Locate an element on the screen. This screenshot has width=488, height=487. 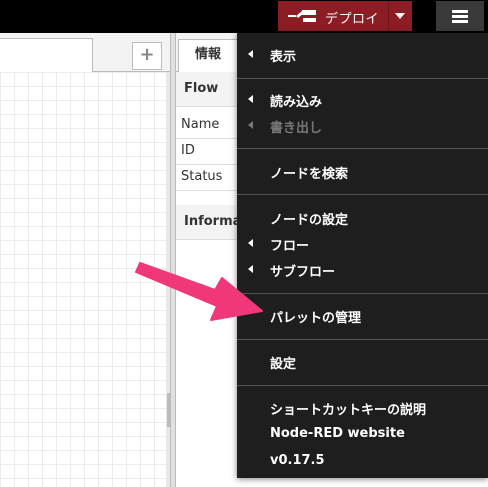
menu-item-website: Node-RED website is located at coordinates (362, 435).